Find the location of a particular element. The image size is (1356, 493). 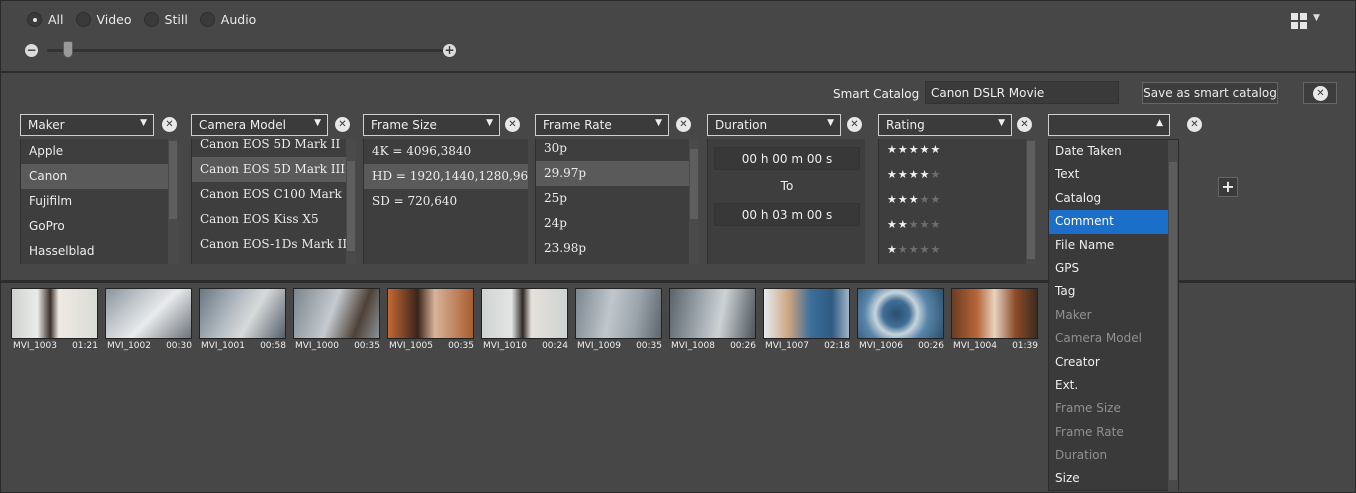

clip-thumbnail: MVI_1006 00:26 is located at coordinates (902, 321).